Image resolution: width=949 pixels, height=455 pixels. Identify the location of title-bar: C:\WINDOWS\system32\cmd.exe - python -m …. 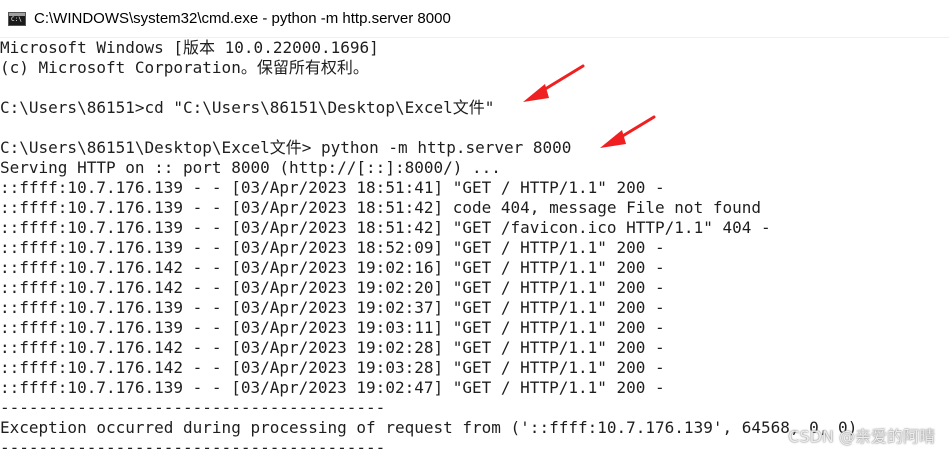
(474, 19).